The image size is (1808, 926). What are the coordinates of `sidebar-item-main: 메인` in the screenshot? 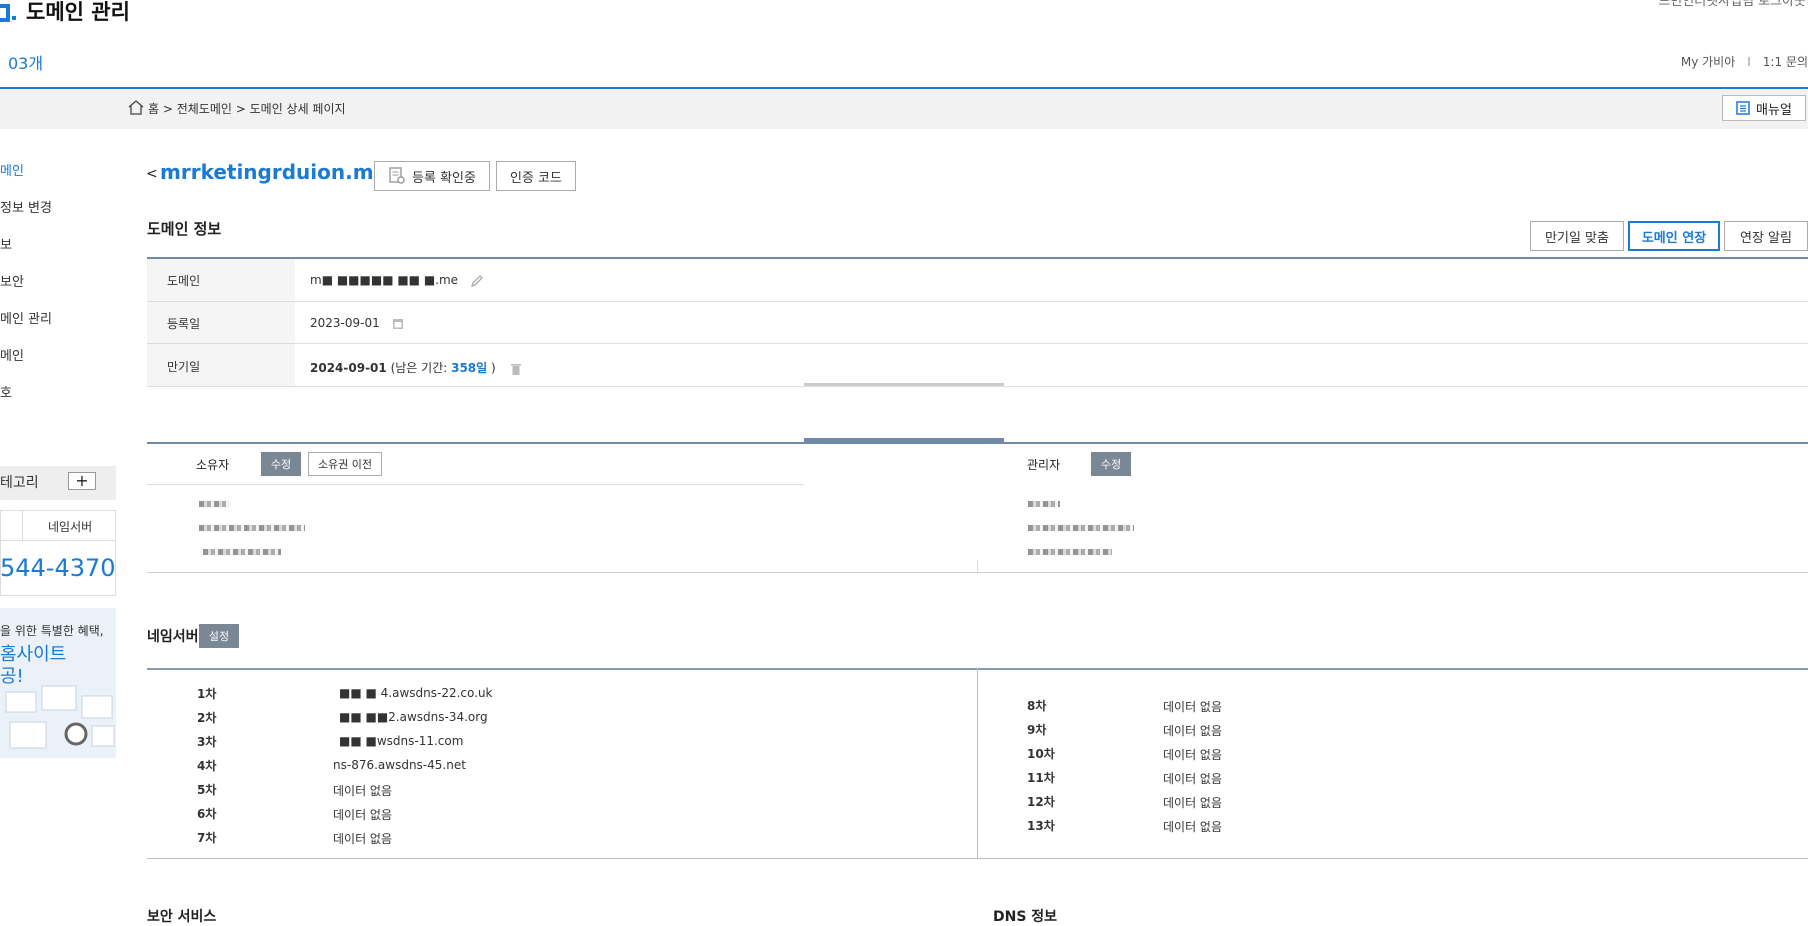 It's located at (12, 169).